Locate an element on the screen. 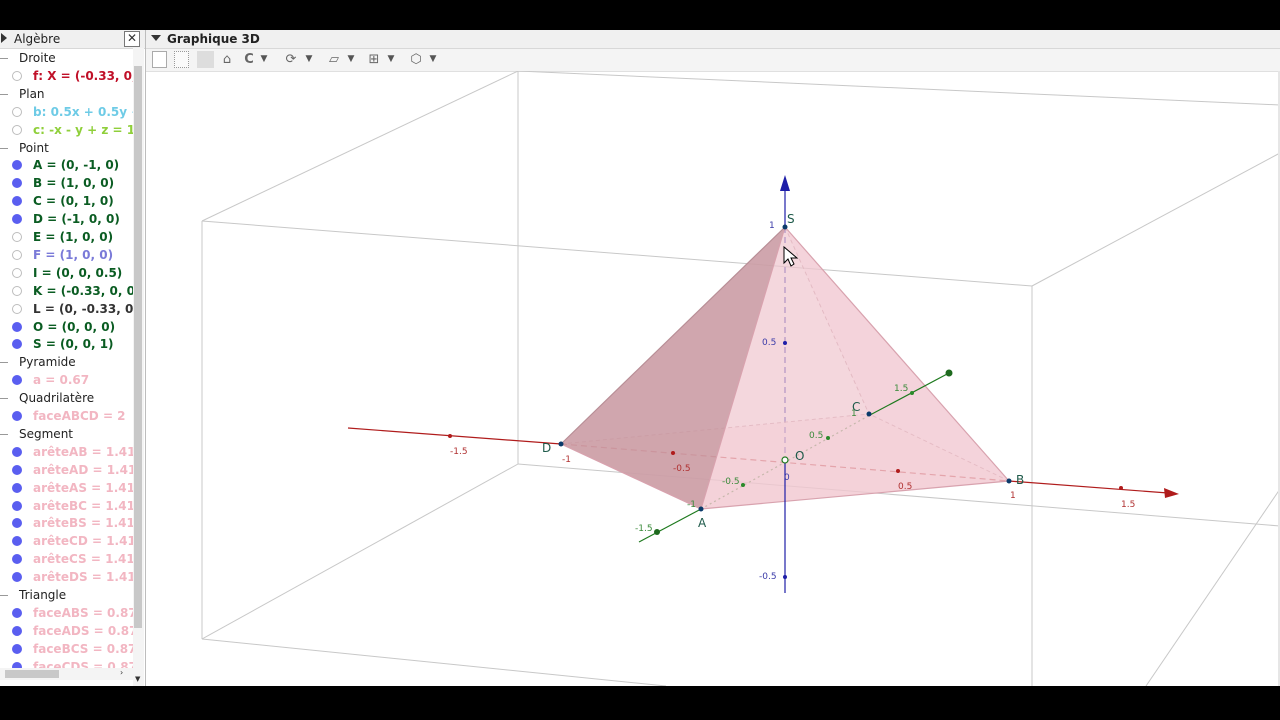 The height and width of the screenshot is (720, 1280). algebra-item-label: arêteBS = 1.41 is located at coordinates (83, 523).